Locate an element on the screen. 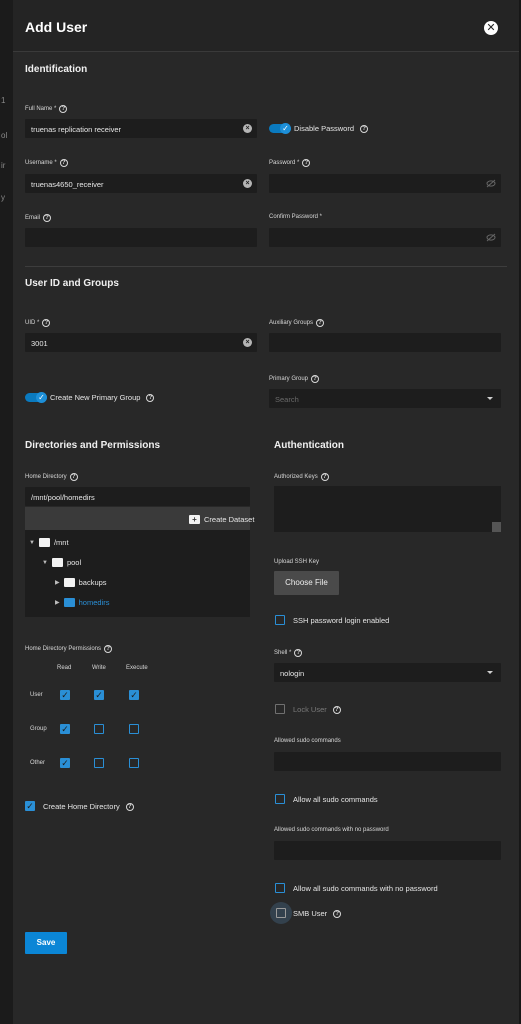 The height and width of the screenshot is (1024, 521). allowed-sudo-nopass-input is located at coordinates (387, 851).